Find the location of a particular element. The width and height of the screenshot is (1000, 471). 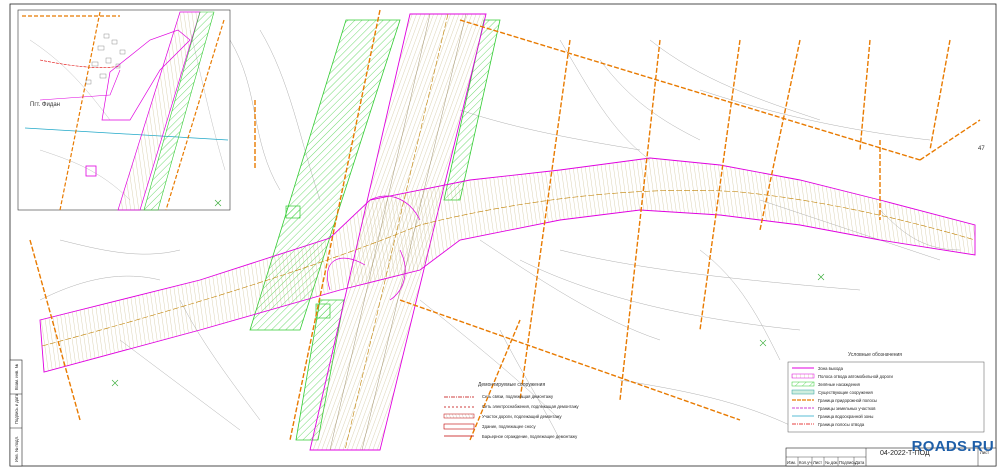

sheet-number: 47 is located at coordinates (981, 149).